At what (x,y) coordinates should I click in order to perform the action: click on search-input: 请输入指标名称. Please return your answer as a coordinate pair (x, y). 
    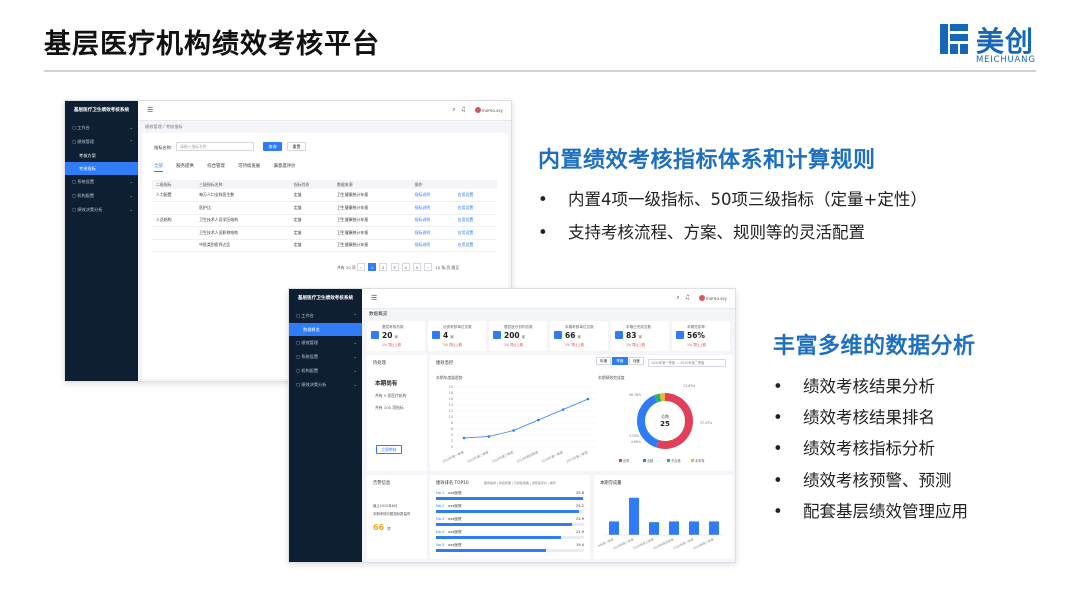
    Looking at the image, I should click on (215, 146).